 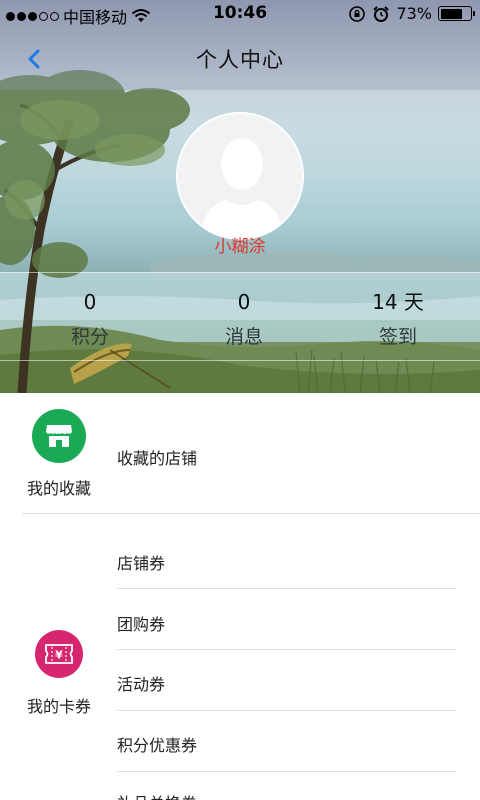 I want to click on coupon-item-store: 店铺券, so click(x=287, y=562).